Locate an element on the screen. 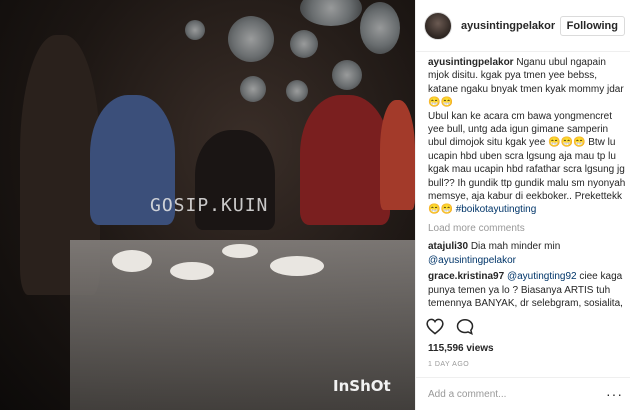 This screenshot has height=410, width=630. following-button: Following is located at coordinates (592, 25).